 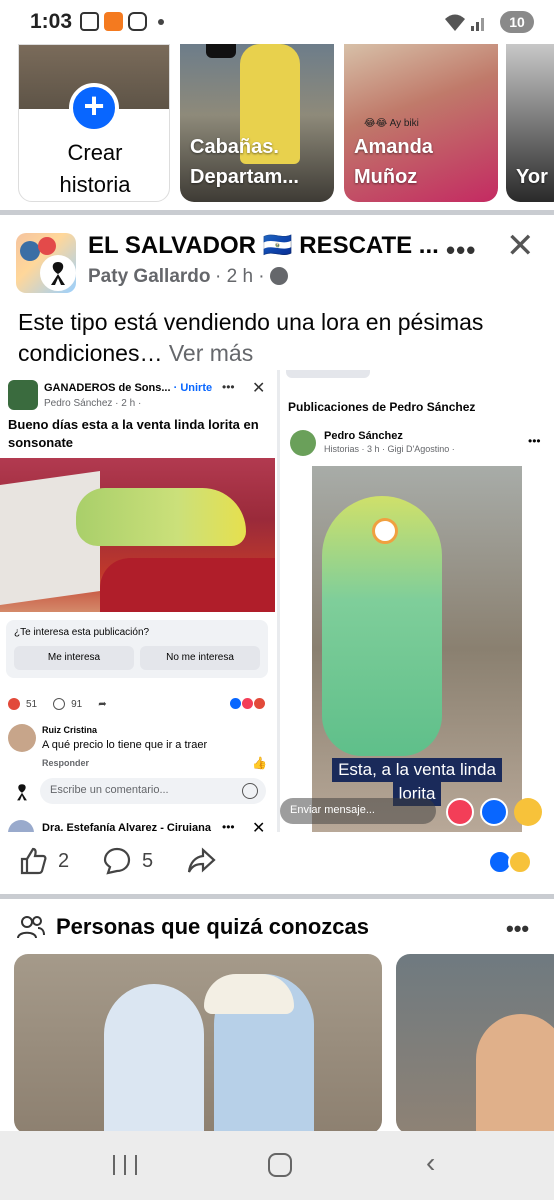 What do you see at coordinates (280, 1165) in the screenshot?
I see `home-icon` at bounding box center [280, 1165].